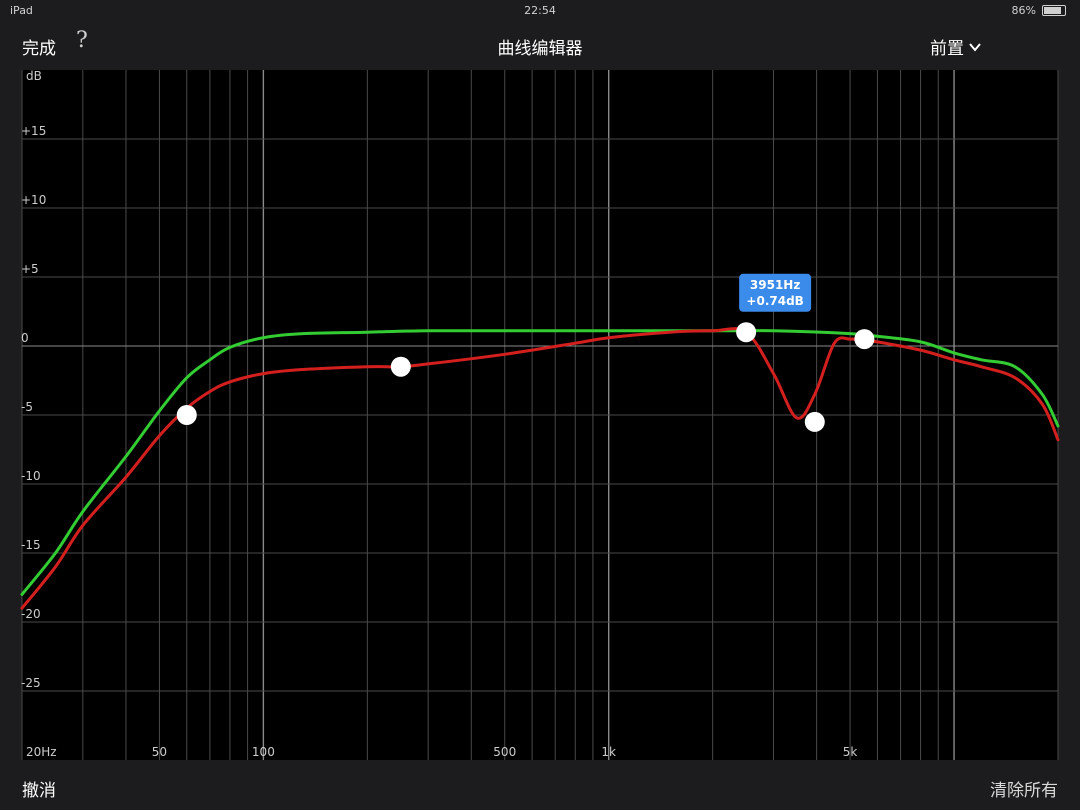  Describe the element at coordinates (504, 752) in the screenshot. I see `x-tick-label: 500` at that location.